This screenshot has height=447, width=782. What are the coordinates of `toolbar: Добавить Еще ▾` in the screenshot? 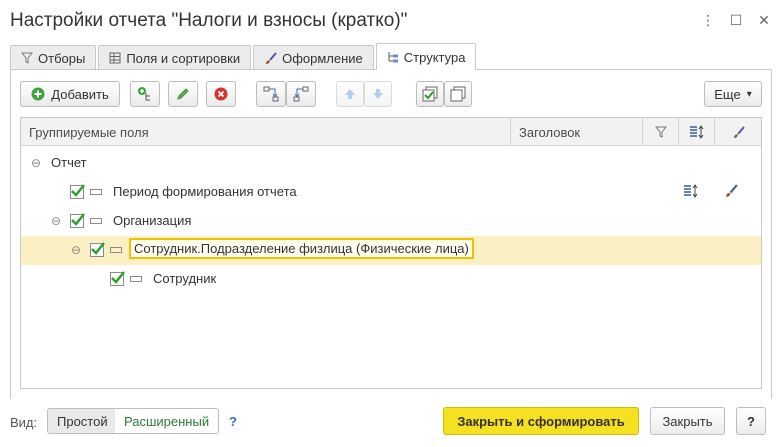 It's located at (391, 94).